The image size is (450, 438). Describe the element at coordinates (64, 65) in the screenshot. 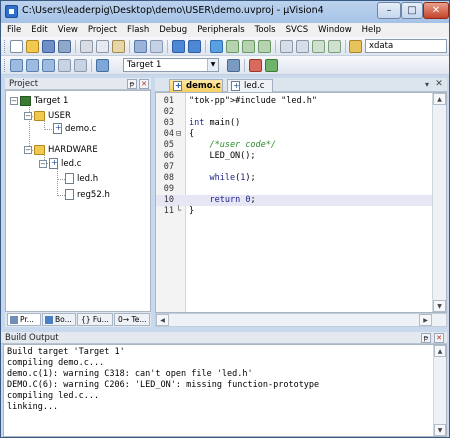

I see `batch-build-icon` at that location.